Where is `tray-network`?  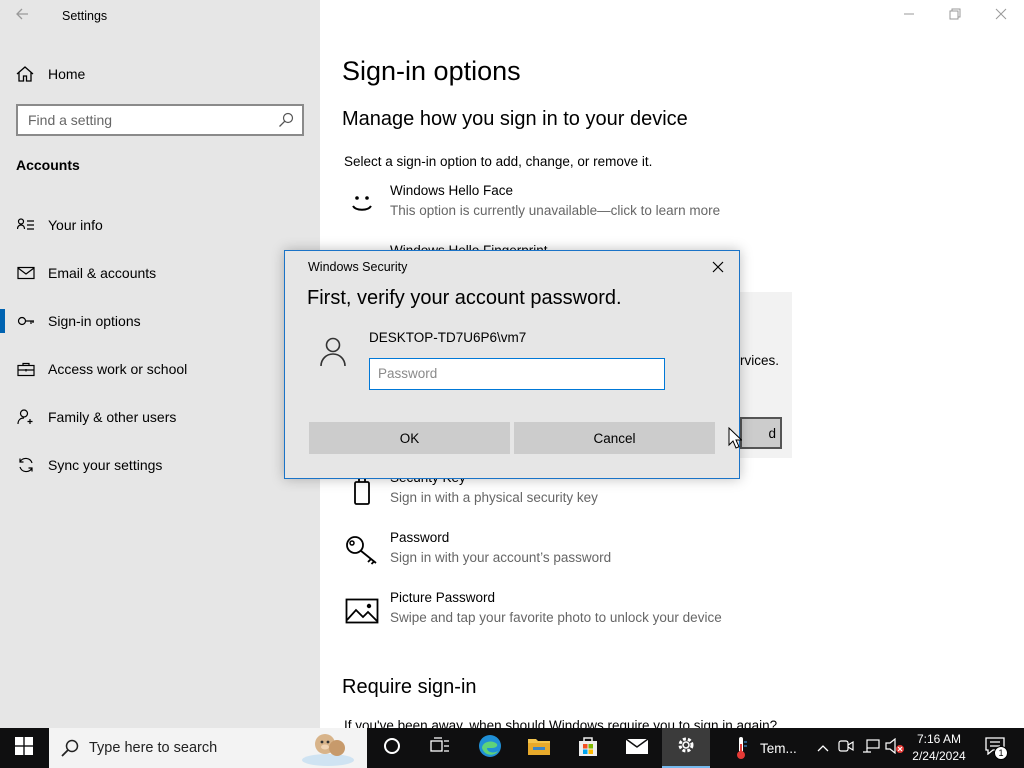
tray-network is located at coordinates (871, 748).